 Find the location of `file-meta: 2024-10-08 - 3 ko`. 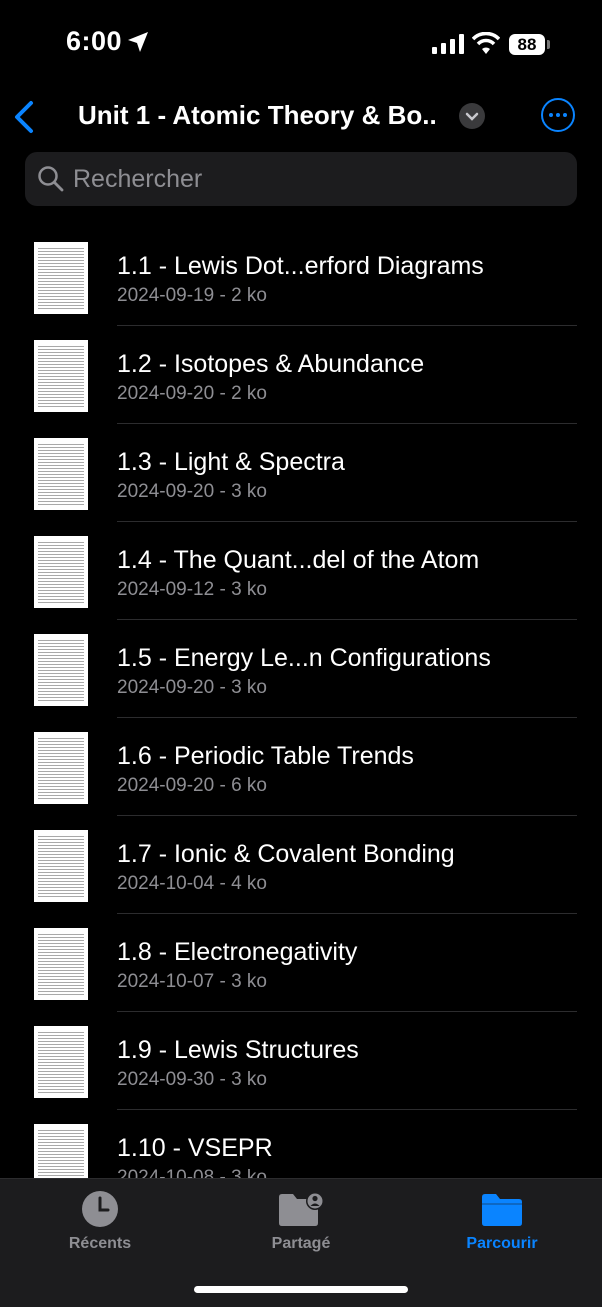

file-meta: 2024-10-08 - 3 ko is located at coordinates (192, 1172).